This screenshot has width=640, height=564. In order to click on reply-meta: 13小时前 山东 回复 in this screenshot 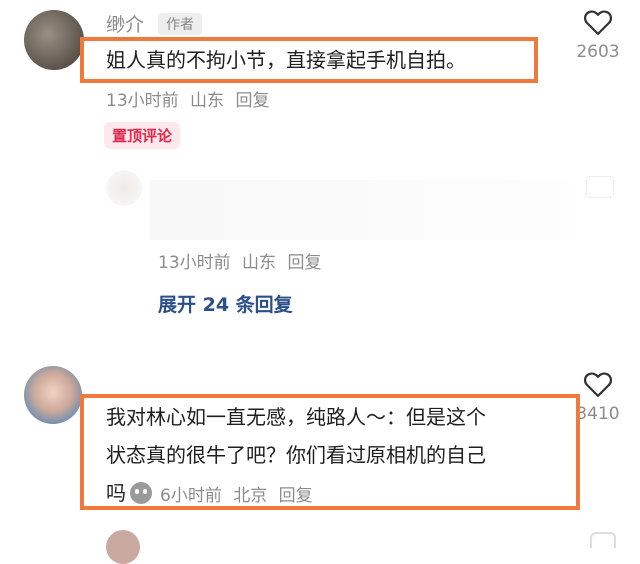, I will do `click(242, 260)`.